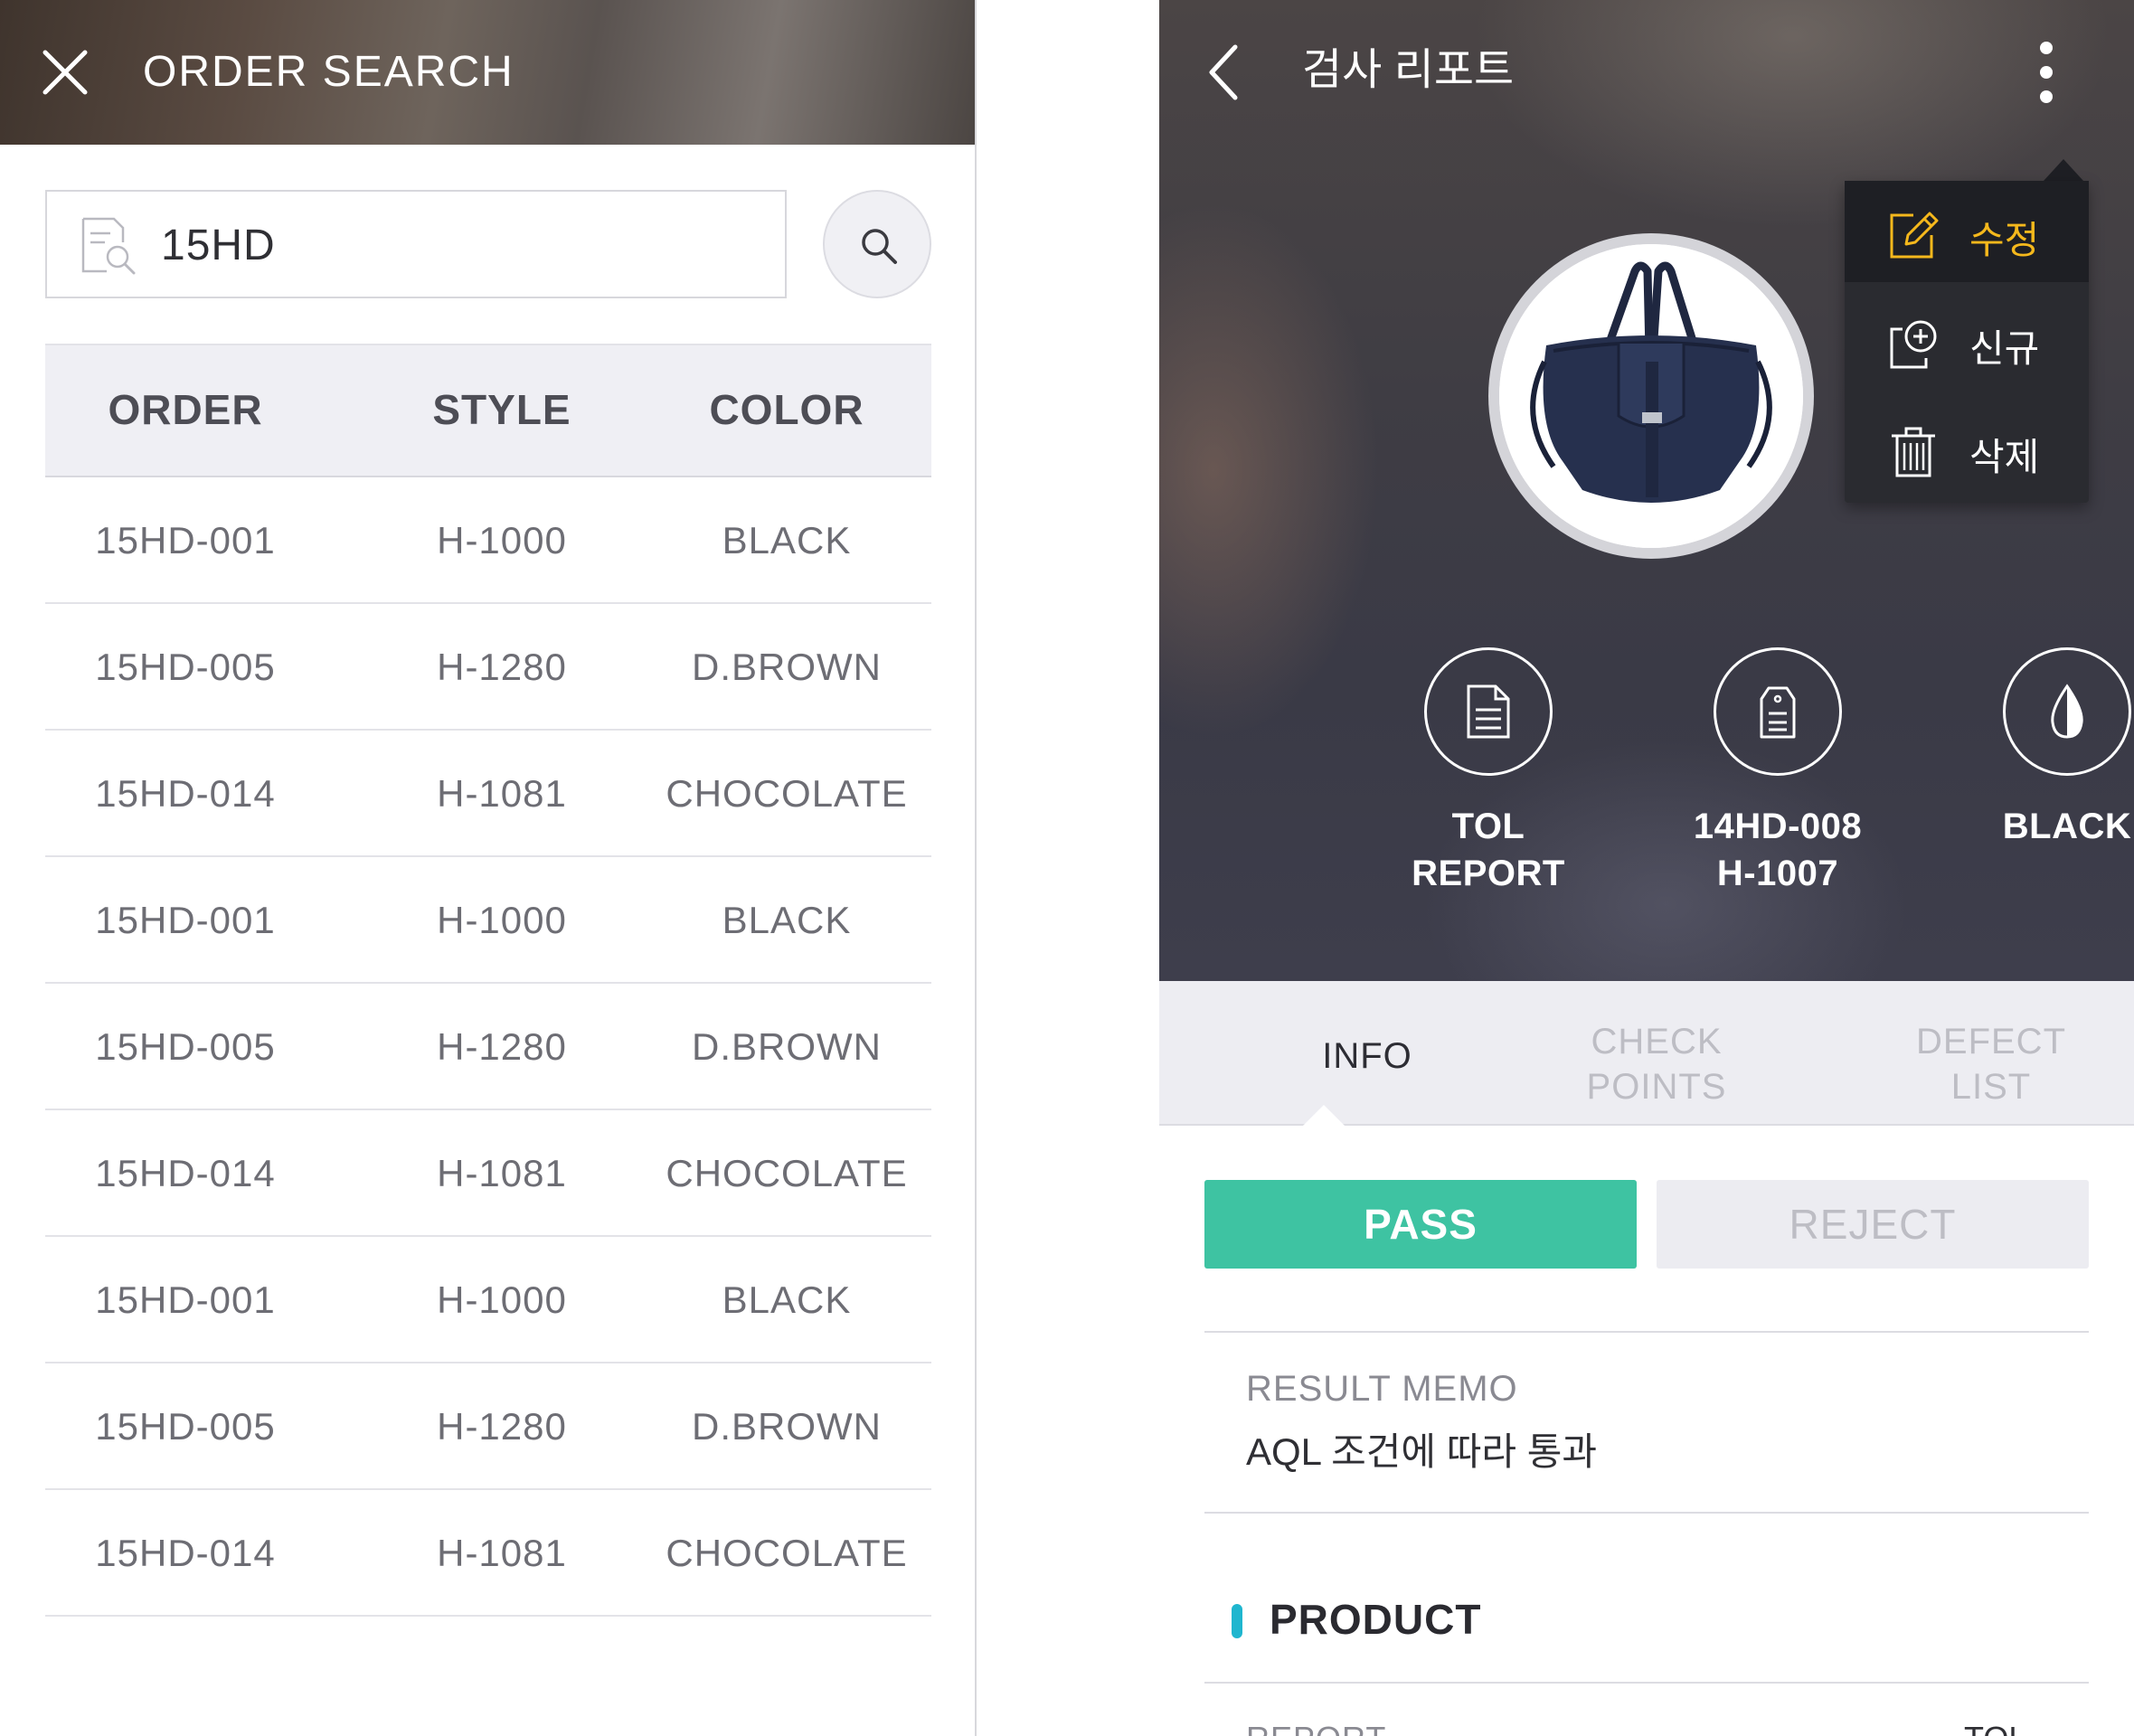  What do you see at coordinates (1967, 449) in the screenshot?
I see `menu-item-delete: 삭제` at bounding box center [1967, 449].